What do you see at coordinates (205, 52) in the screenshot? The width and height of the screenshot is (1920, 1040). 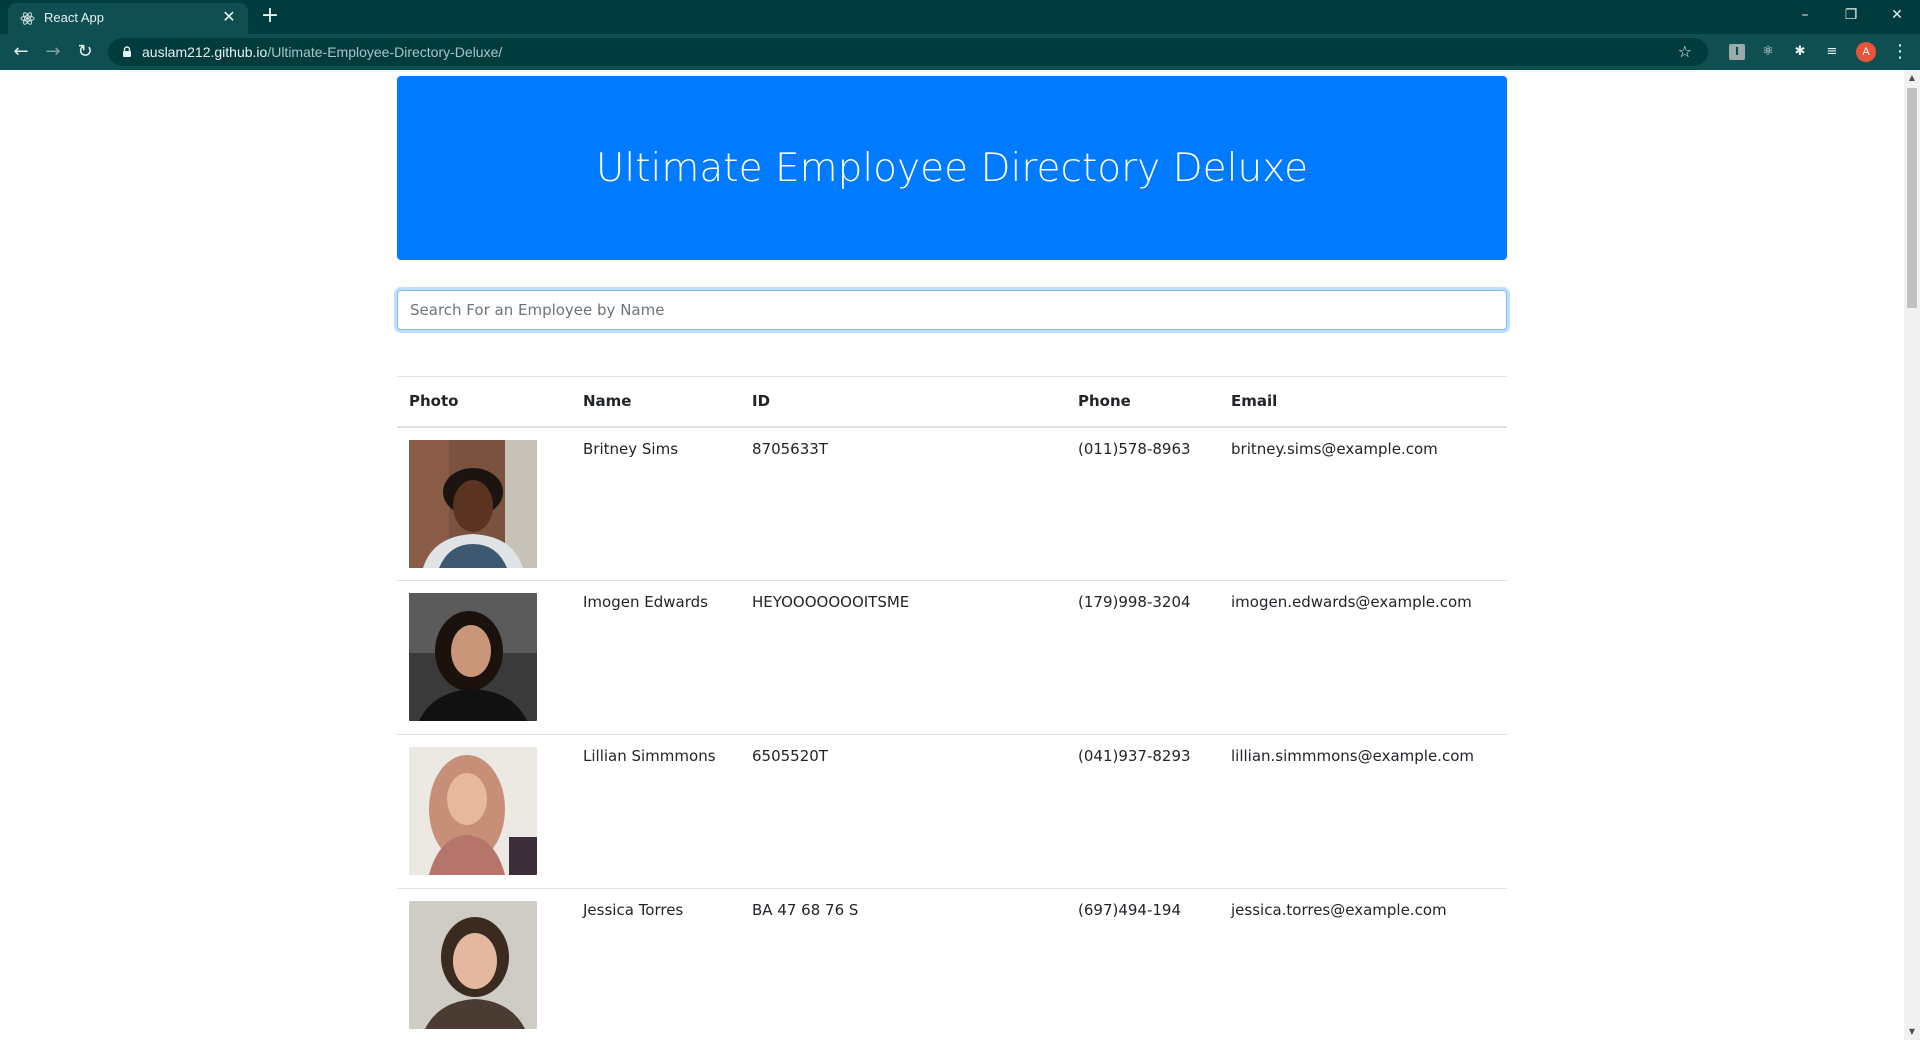 I see `url-host: auslam212.github.io` at bounding box center [205, 52].